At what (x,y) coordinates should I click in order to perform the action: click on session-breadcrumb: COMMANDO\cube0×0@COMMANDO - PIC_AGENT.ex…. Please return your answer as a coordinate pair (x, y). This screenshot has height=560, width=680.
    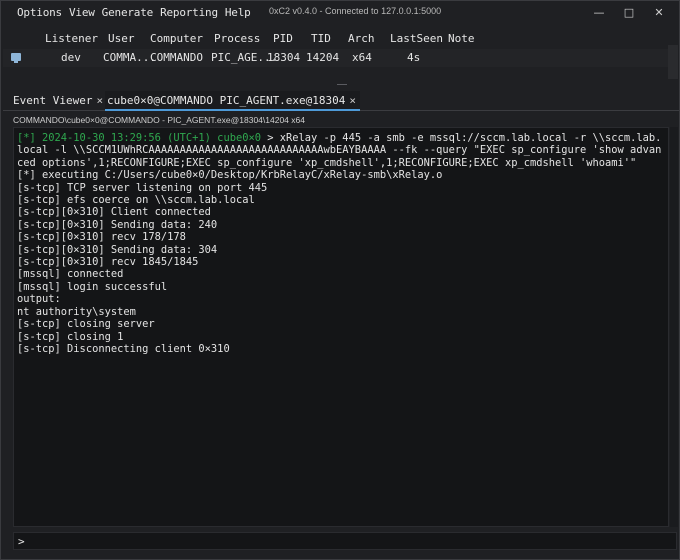
    Looking at the image, I should click on (159, 120).